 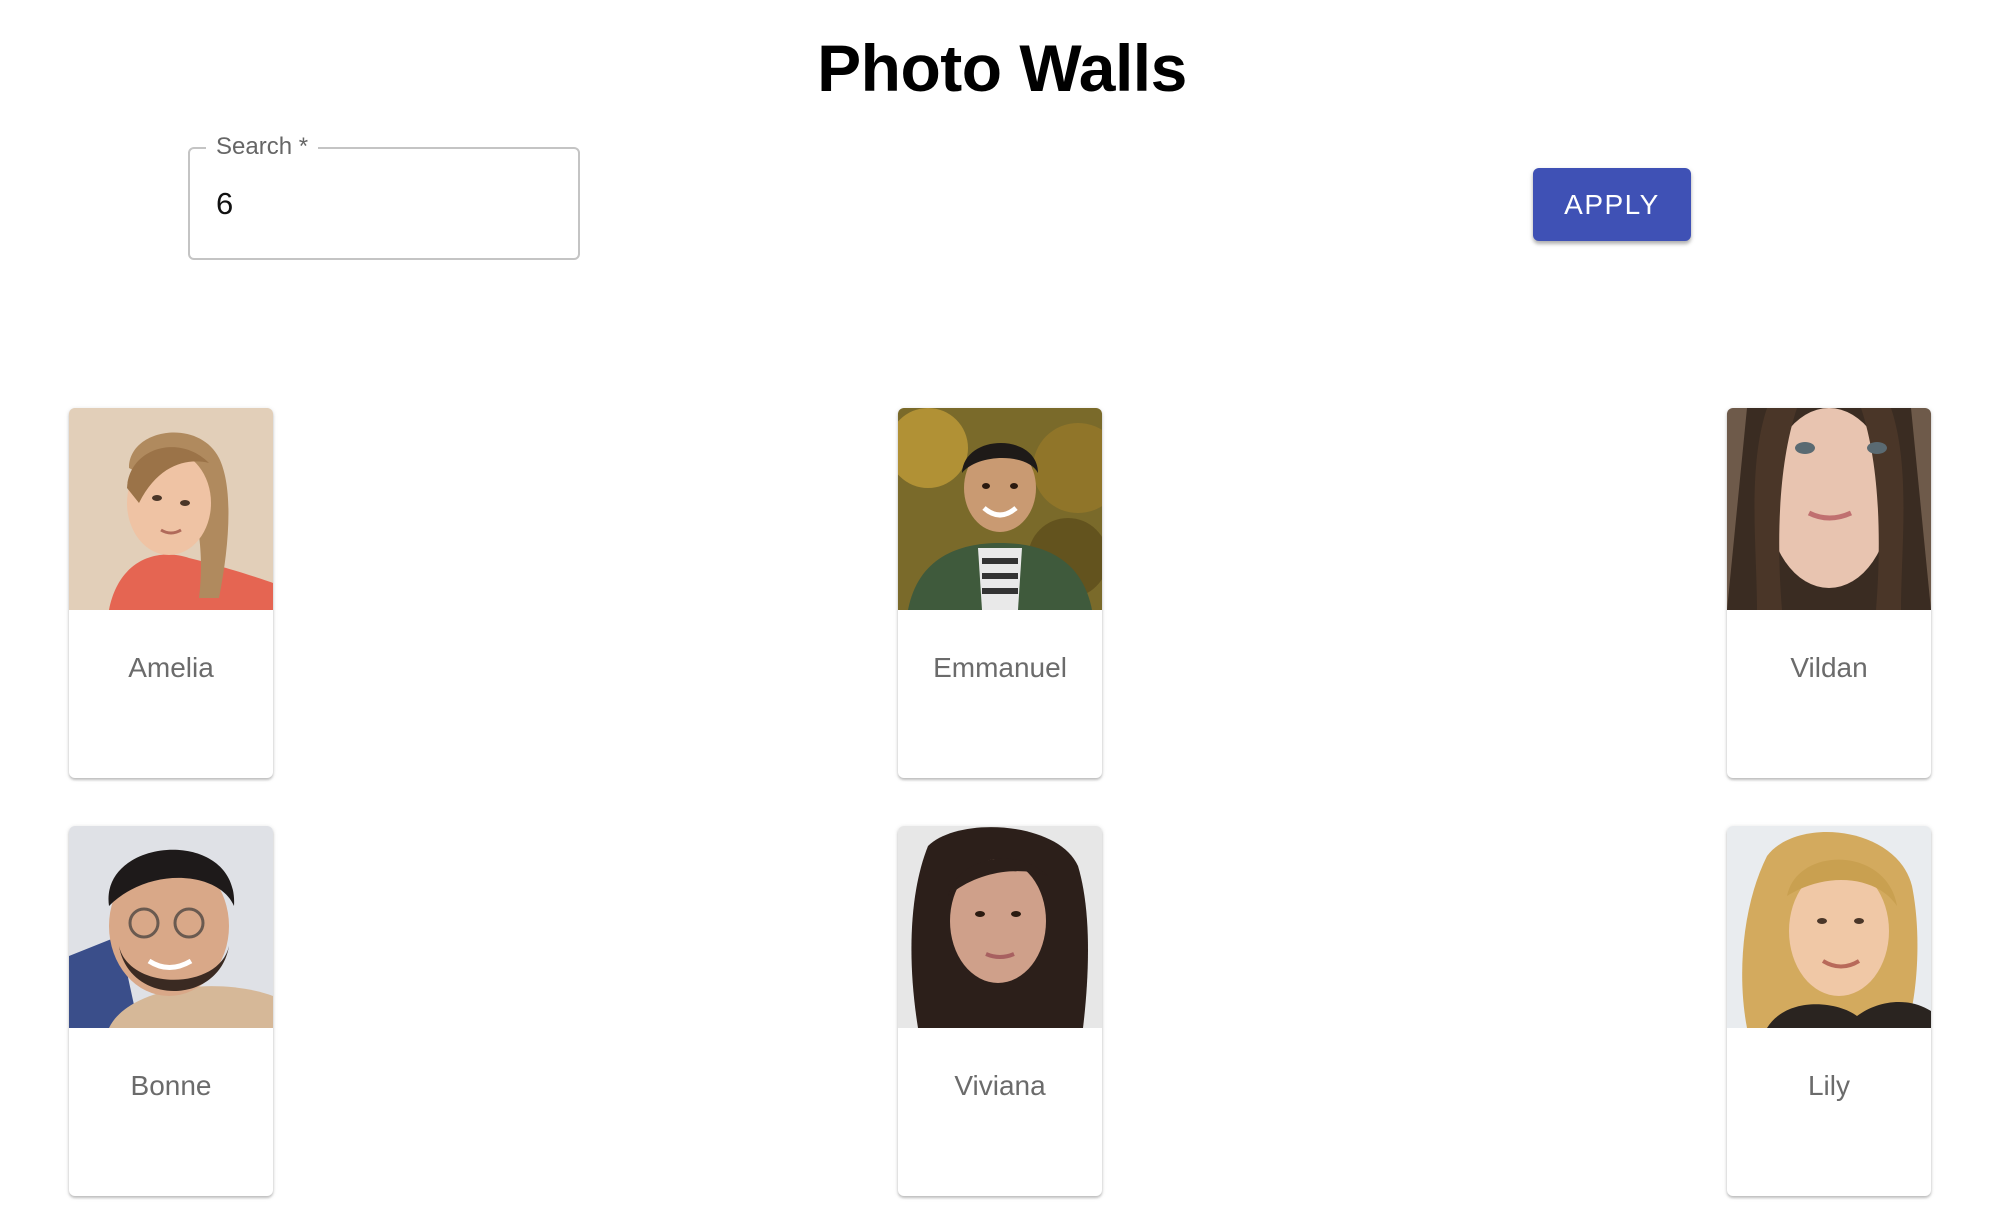 What do you see at coordinates (1612, 204) in the screenshot?
I see `apply-button: APPLY` at bounding box center [1612, 204].